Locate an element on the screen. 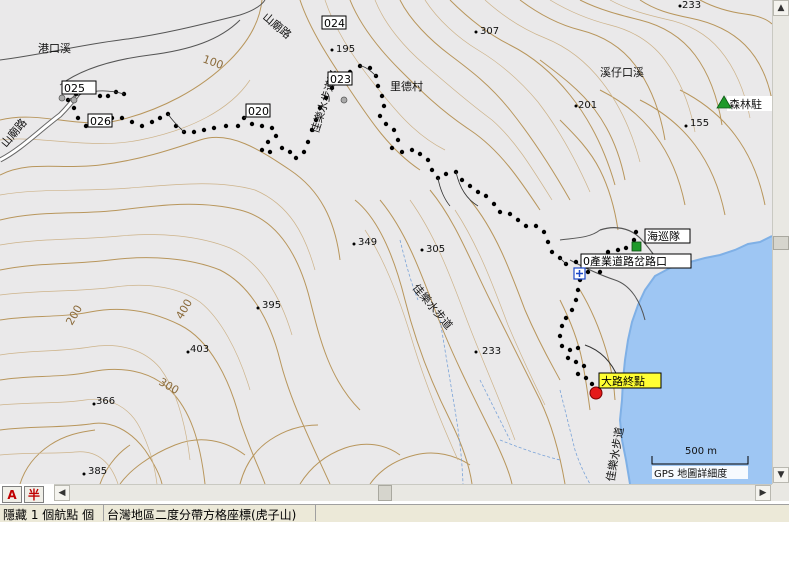 The image size is (800, 574). svg-text: 大路終點 is located at coordinates (623, 381).